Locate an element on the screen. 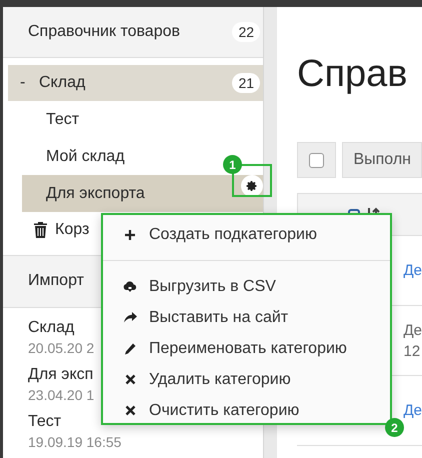  tree-item-label: Склад is located at coordinates (62, 83).